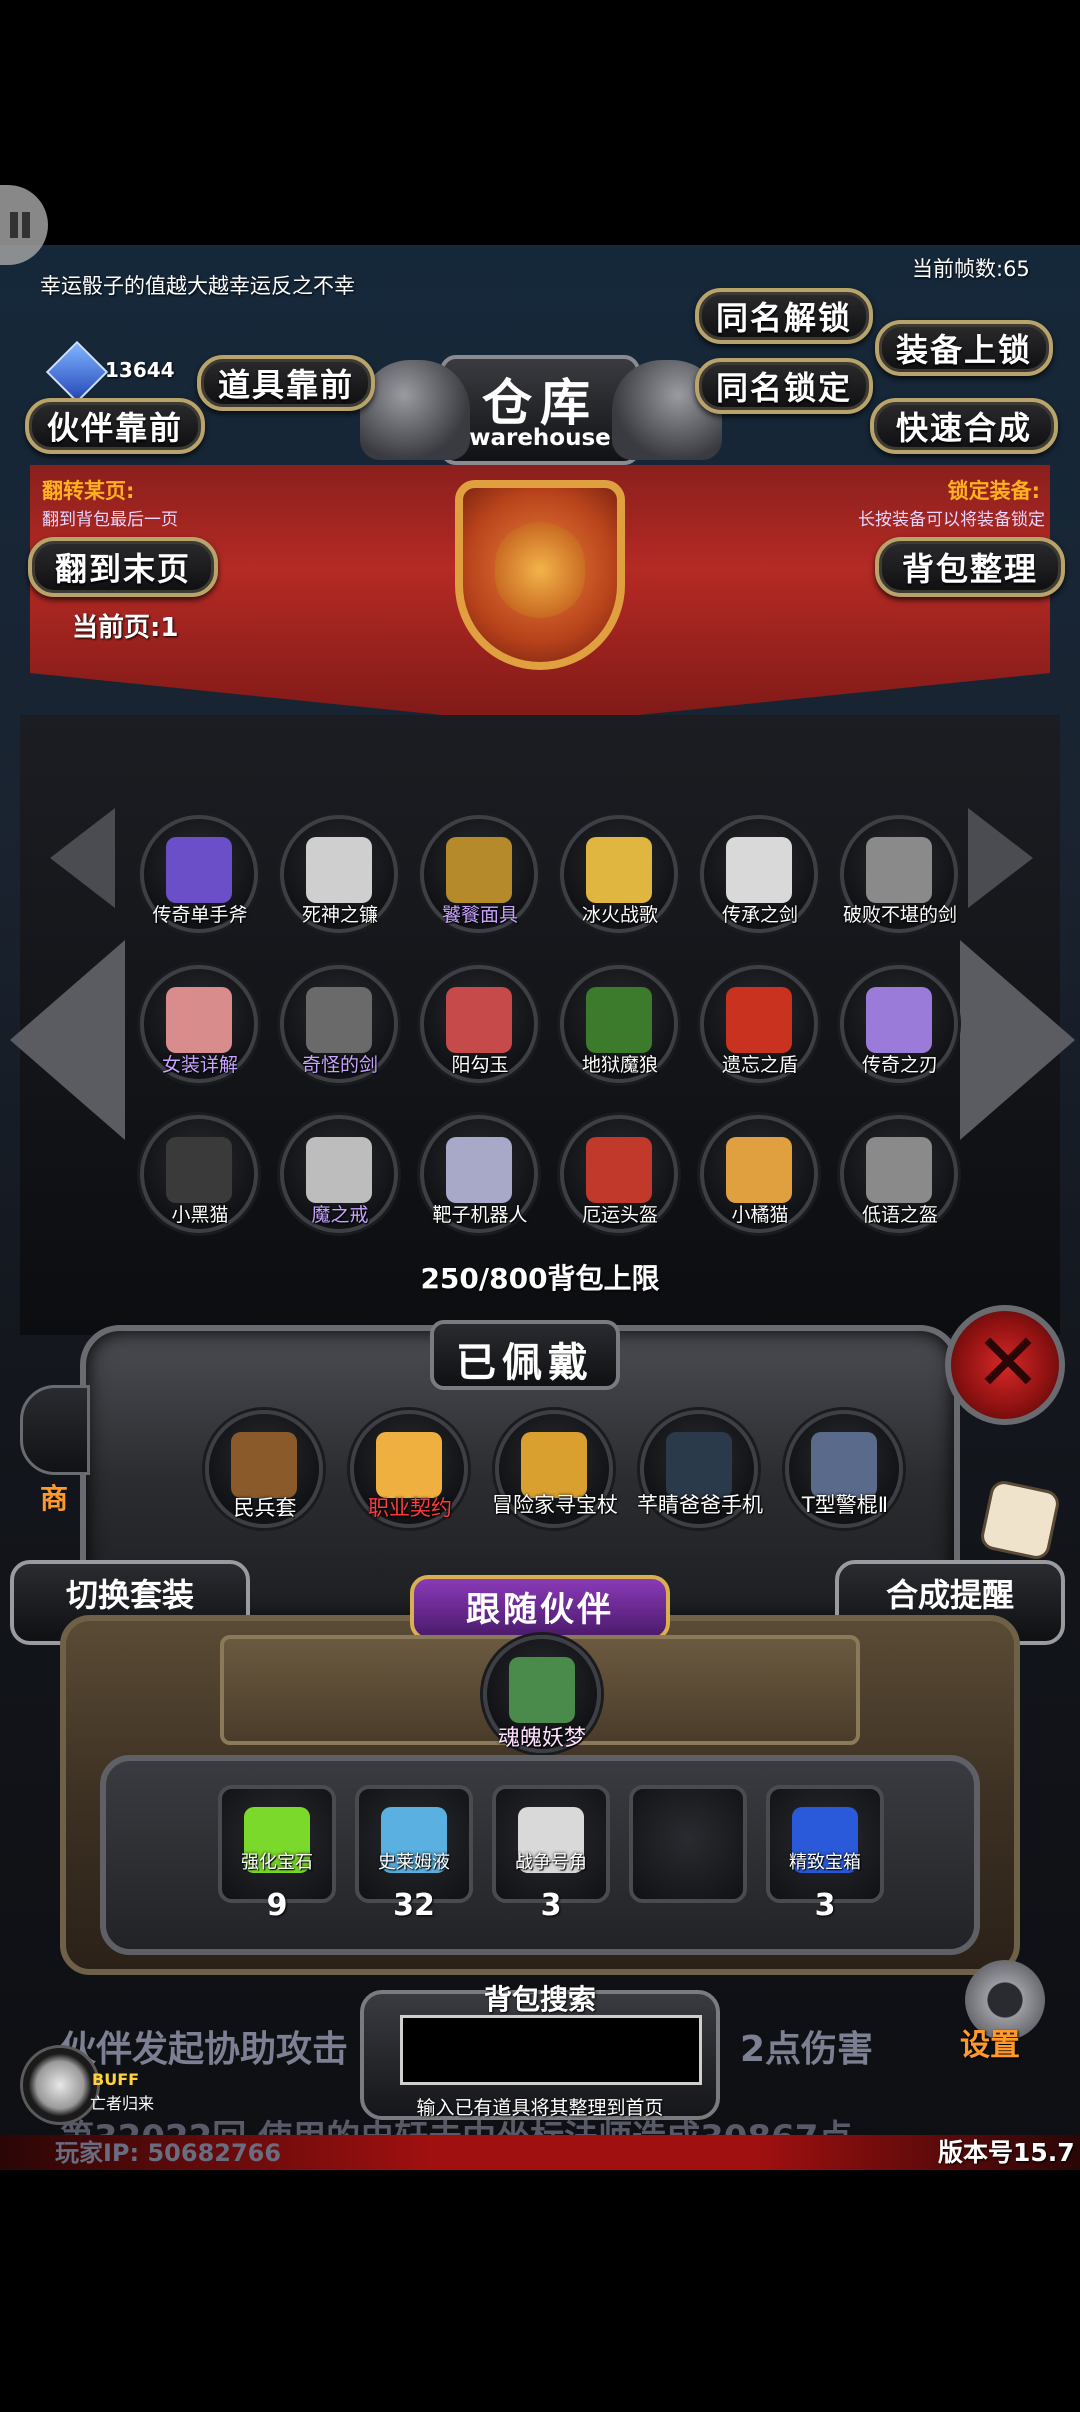 This screenshot has height=2412, width=1080. Describe the element at coordinates (540, 570) in the screenshot. I see `lion-head-icon` at that location.